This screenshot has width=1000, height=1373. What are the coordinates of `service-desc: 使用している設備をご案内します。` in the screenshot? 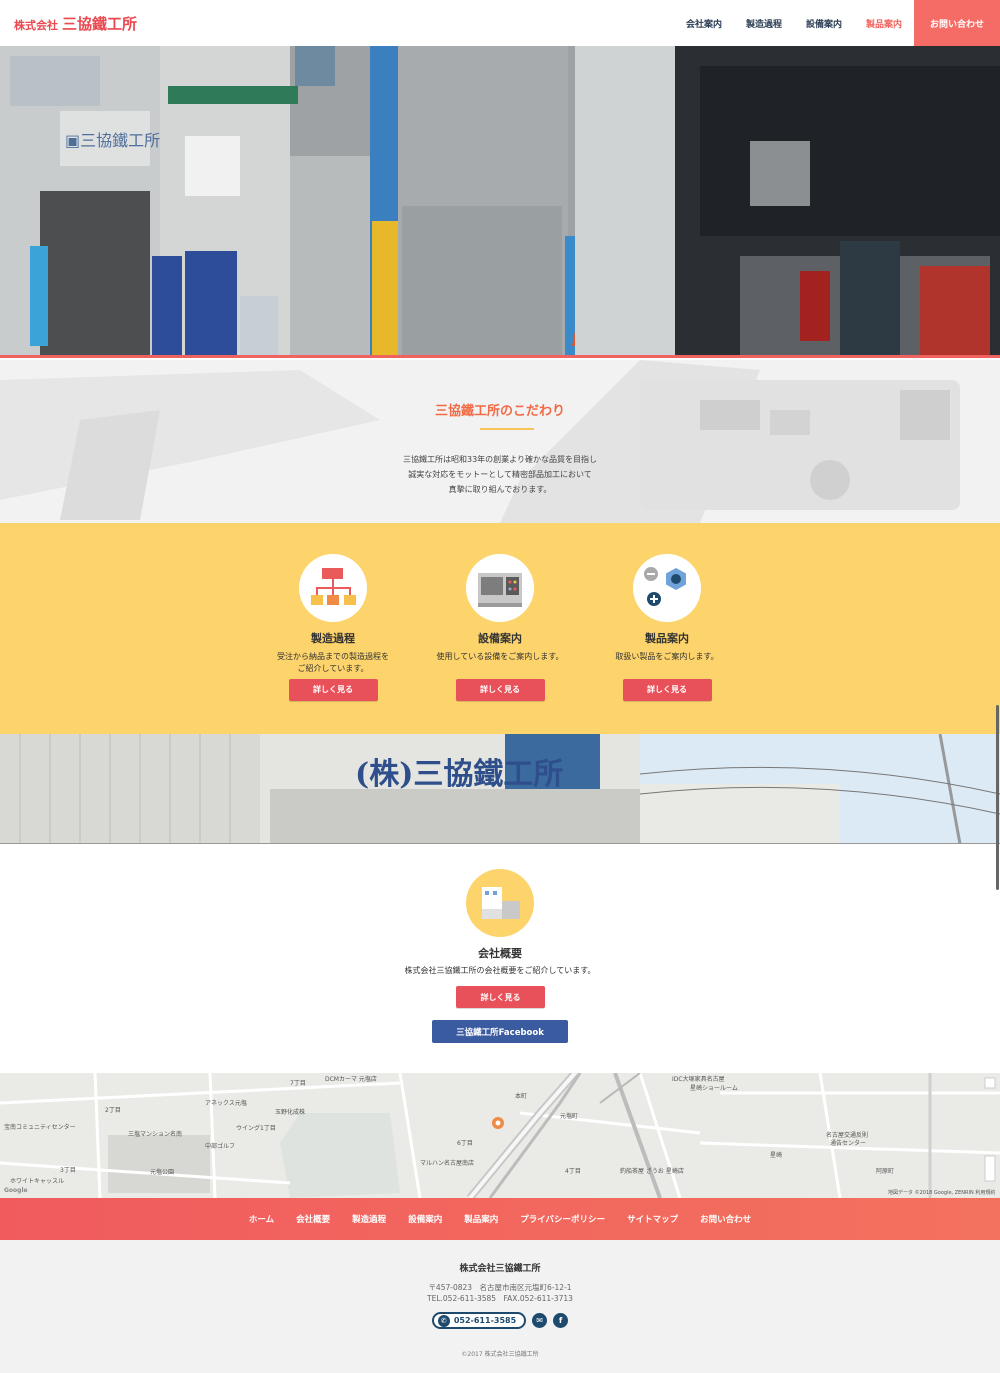 It's located at (500, 664).